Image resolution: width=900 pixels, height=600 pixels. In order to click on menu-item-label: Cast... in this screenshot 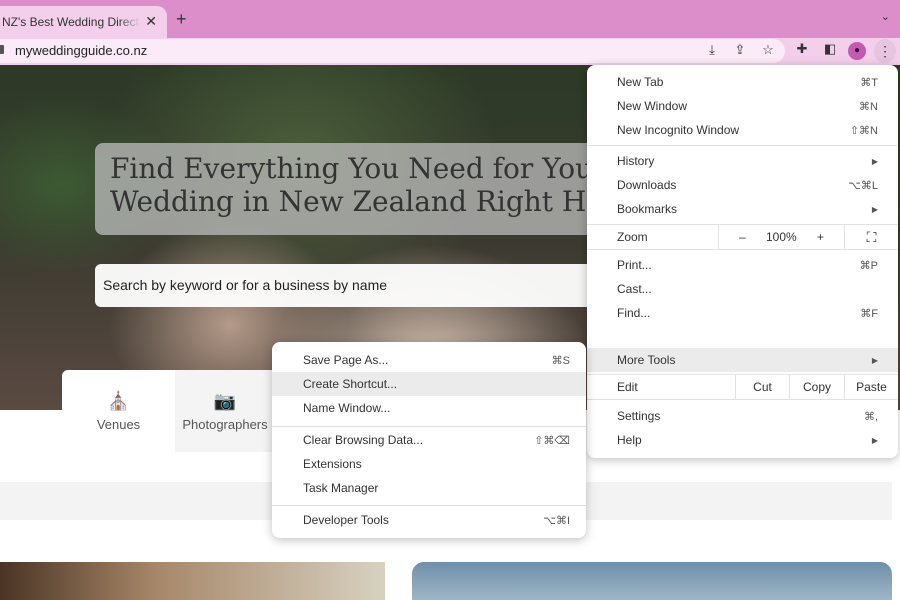, I will do `click(634, 289)`.